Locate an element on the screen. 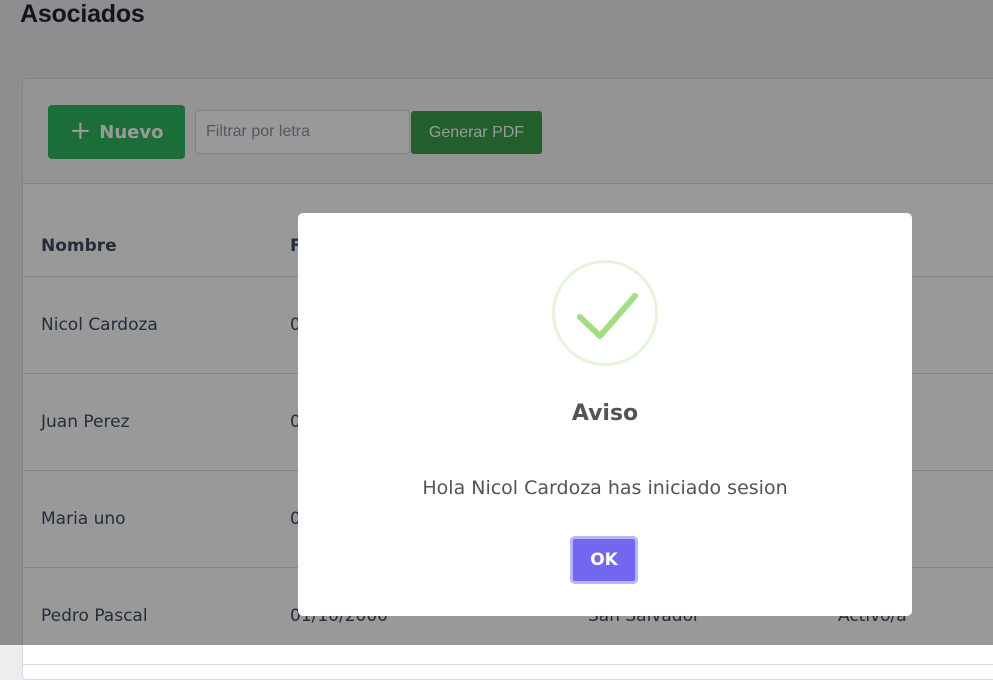  dialog-message: Hola Nicol Cardoza has iniciado sesion is located at coordinates (605, 488).